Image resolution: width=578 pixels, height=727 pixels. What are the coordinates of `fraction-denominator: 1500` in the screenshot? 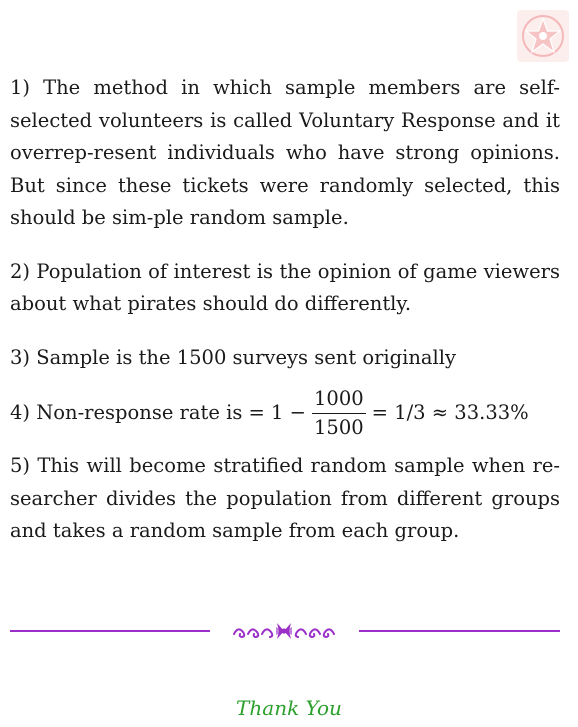 It's located at (339, 427).